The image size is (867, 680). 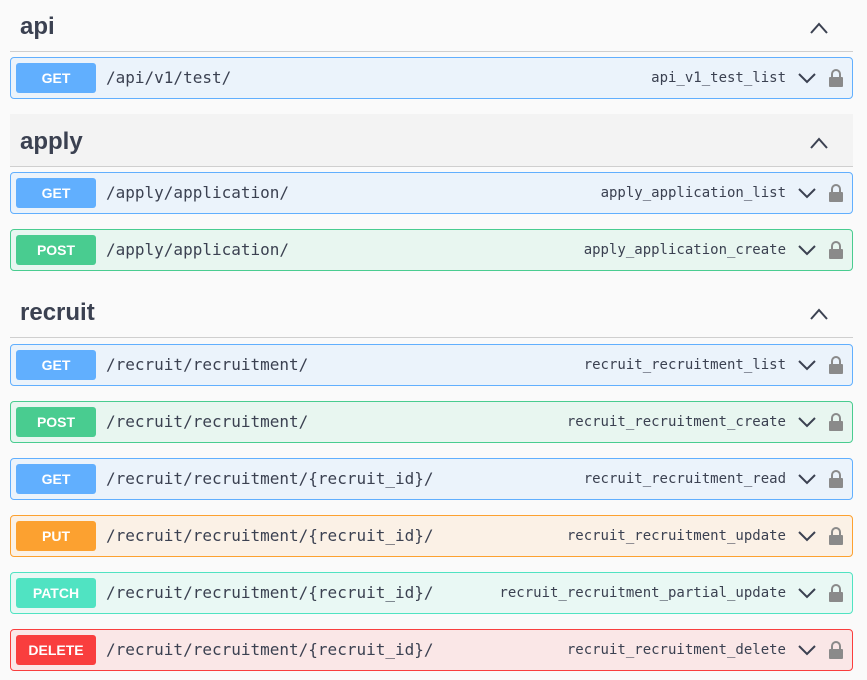 What do you see at coordinates (642, 593) in the screenshot?
I see `operation-id: recruit_recruitment_partial_update` at bounding box center [642, 593].